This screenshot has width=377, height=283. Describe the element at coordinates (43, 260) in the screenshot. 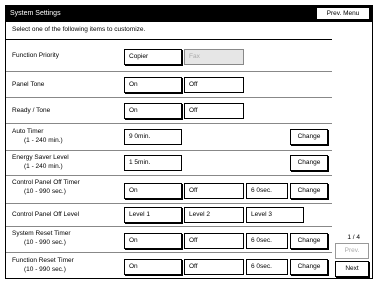

I see `setting-label: Function Reset Timer` at that location.